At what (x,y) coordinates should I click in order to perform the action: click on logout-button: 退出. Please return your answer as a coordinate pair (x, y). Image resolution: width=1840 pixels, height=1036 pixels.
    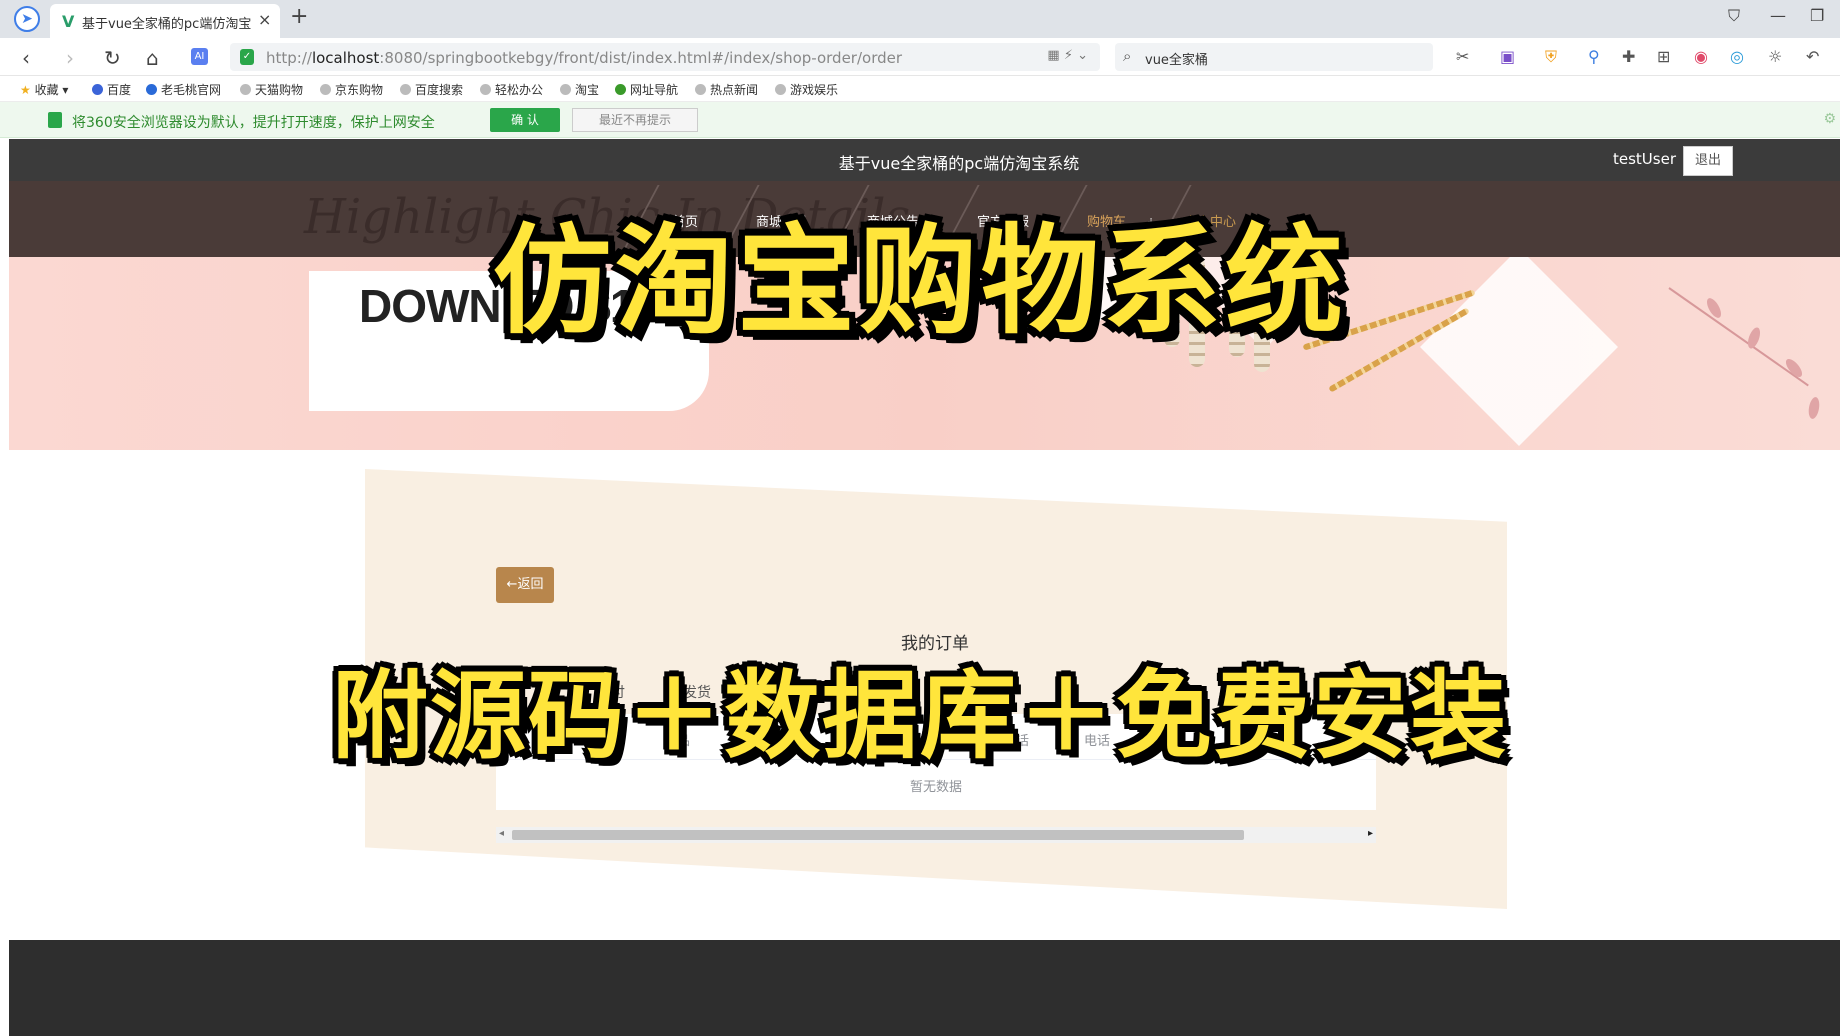
    Looking at the image, I should click on (1708, 161).